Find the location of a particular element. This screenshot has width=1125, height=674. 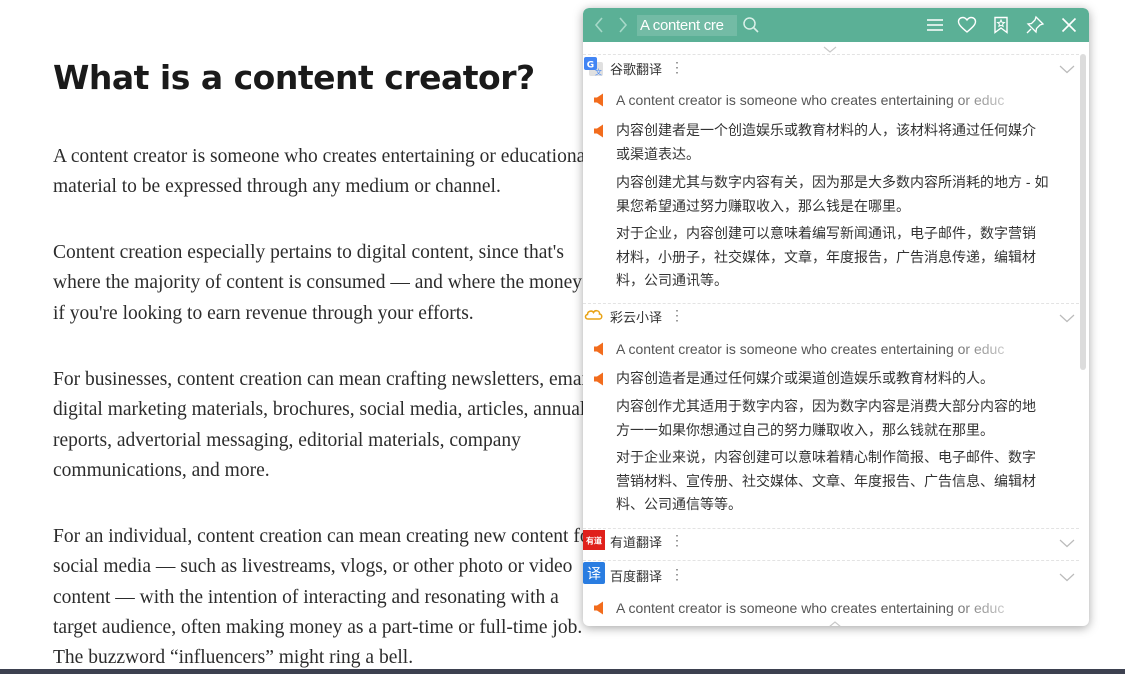

translation-line: 营销材料、宣传册、社交媒体、文章、年度报告、广告信息、编辑材 is located at coordinates (826, 480).